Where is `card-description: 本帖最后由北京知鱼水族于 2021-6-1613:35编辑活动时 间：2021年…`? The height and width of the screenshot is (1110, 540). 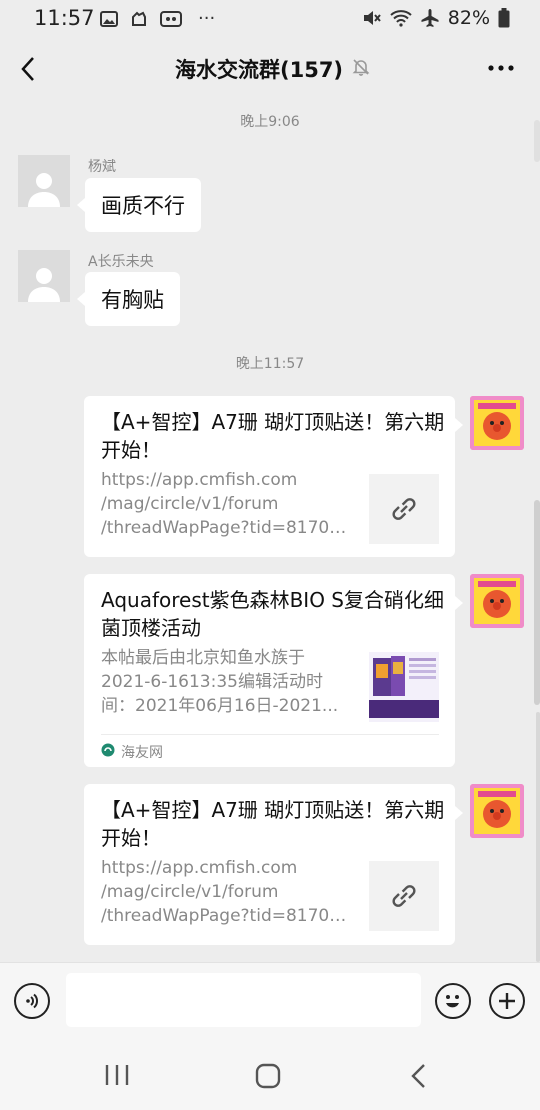
card-description: 本帖最后由北京知鱼水族于 2021-6-1613:35编辑活动时 间：2021年… is located at coordinates (220, 682).